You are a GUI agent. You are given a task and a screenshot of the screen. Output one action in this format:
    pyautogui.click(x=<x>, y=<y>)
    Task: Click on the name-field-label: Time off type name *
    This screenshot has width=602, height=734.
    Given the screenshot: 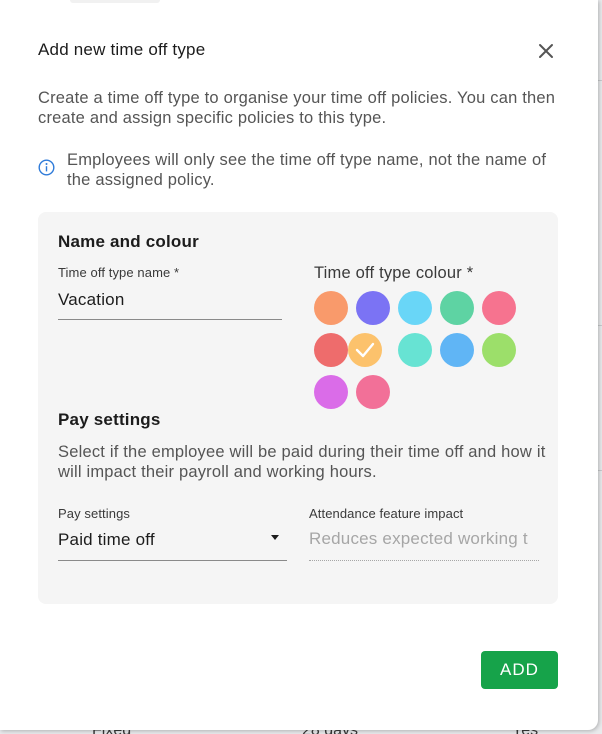 What is the action you would take?
    pyautogui.click(x=119, y=272)
    